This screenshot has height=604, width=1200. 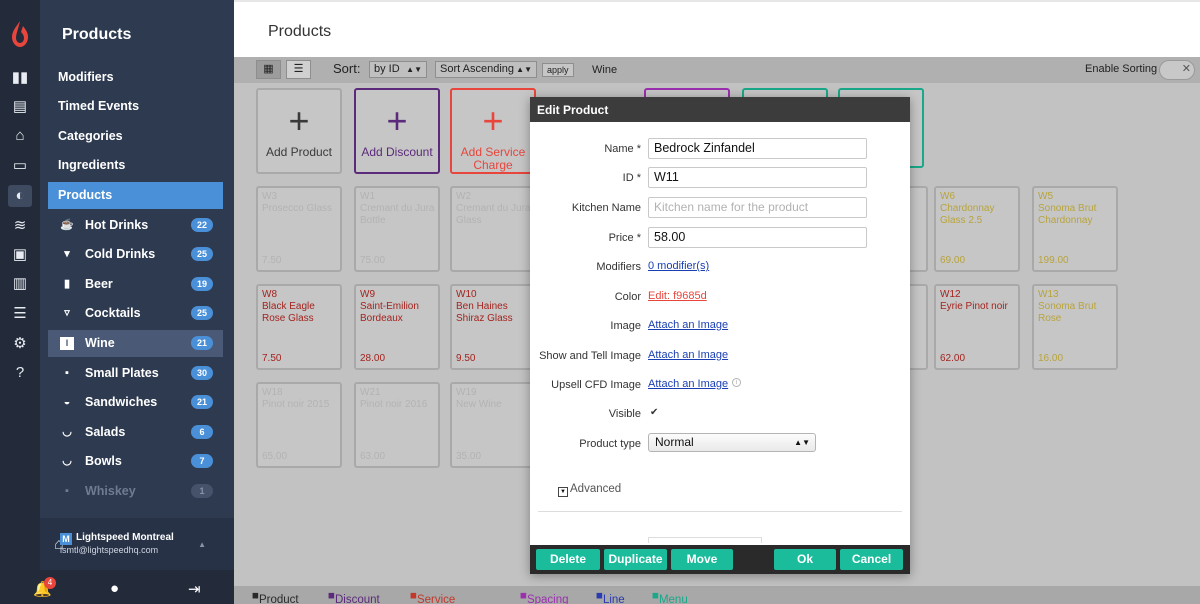 What do you see at coordinates (299, 152) in the screenshot?
I see `add-product-label: Add Product` at bounding box center [299, 152].